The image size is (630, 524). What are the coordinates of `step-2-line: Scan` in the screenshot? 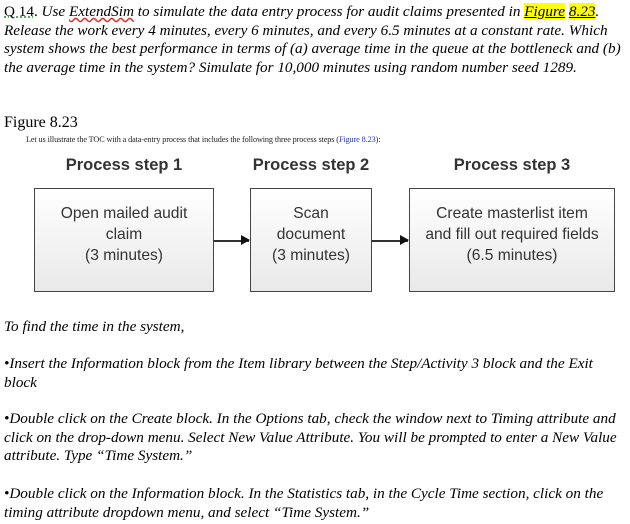 It's located at (311, 213).